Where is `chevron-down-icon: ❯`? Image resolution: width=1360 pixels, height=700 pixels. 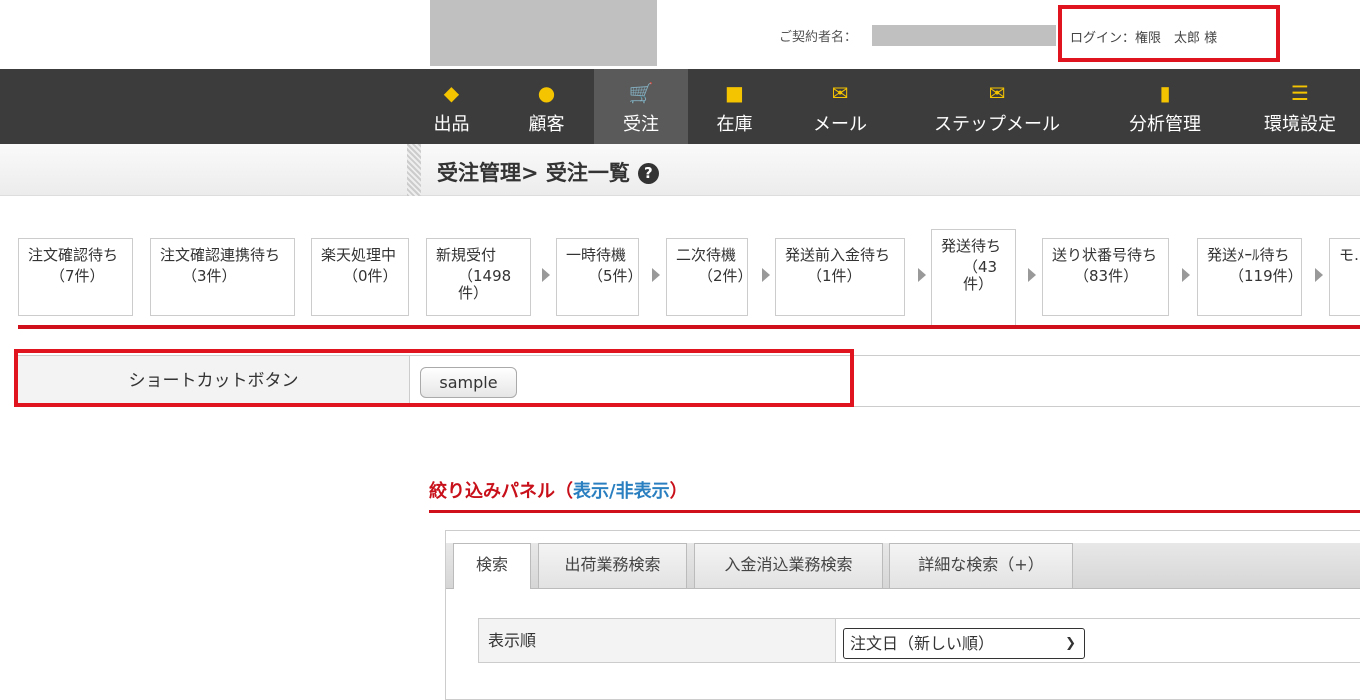
chevron-down-icon: ❯ is located at coordinates (1070, 643).